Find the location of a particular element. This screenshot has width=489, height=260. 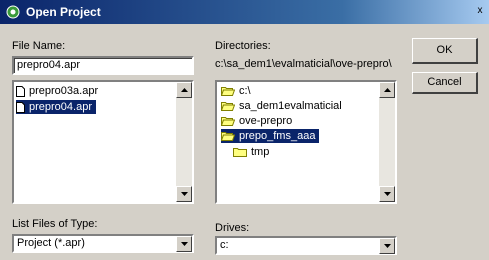

directory-item-selected: prepo_fms_aaa is located at coordinates (270, 136).